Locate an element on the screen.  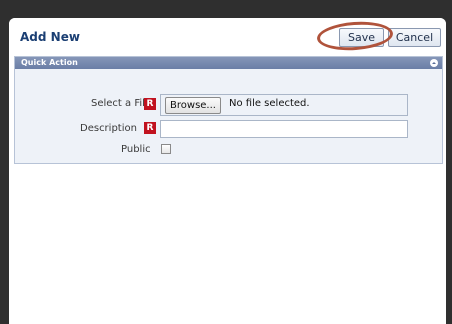
save-button: Save is located at coordinates (361, 37).